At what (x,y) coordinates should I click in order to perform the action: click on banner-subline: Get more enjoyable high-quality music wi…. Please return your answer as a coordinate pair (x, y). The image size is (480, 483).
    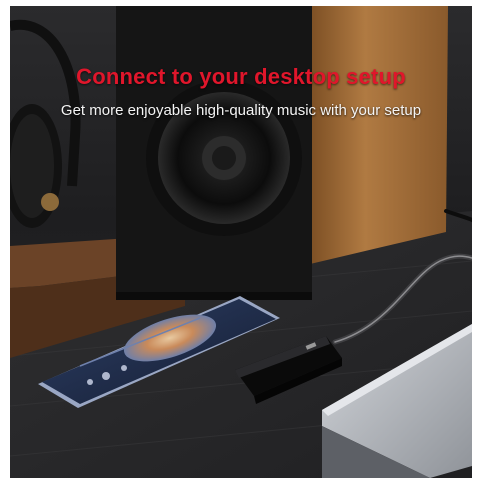
    Looking at the image, I should click on (241, 110).